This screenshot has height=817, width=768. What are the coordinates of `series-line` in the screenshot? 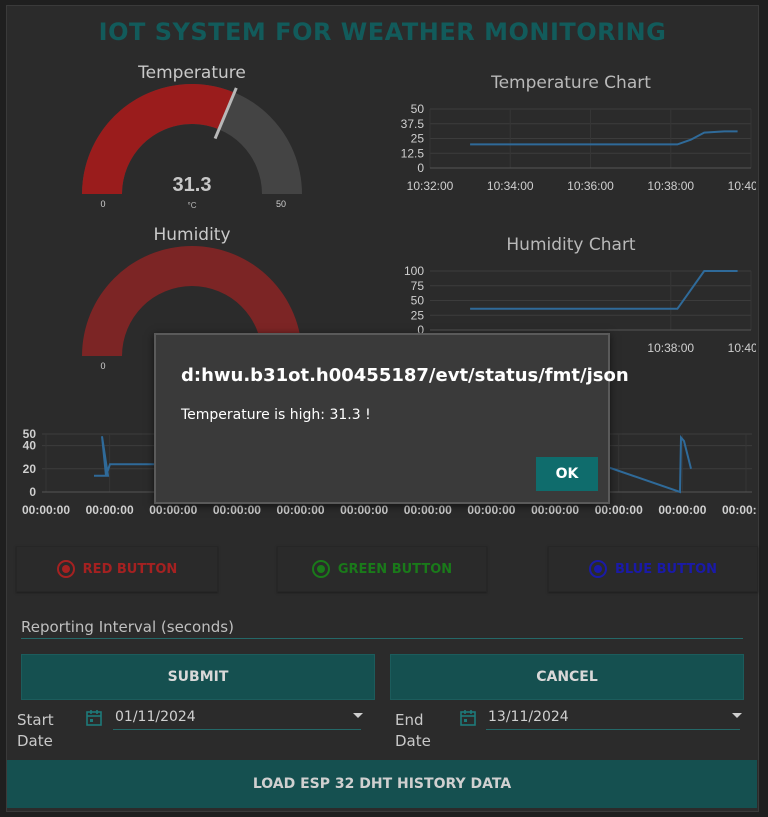 It's located at (604, 290).